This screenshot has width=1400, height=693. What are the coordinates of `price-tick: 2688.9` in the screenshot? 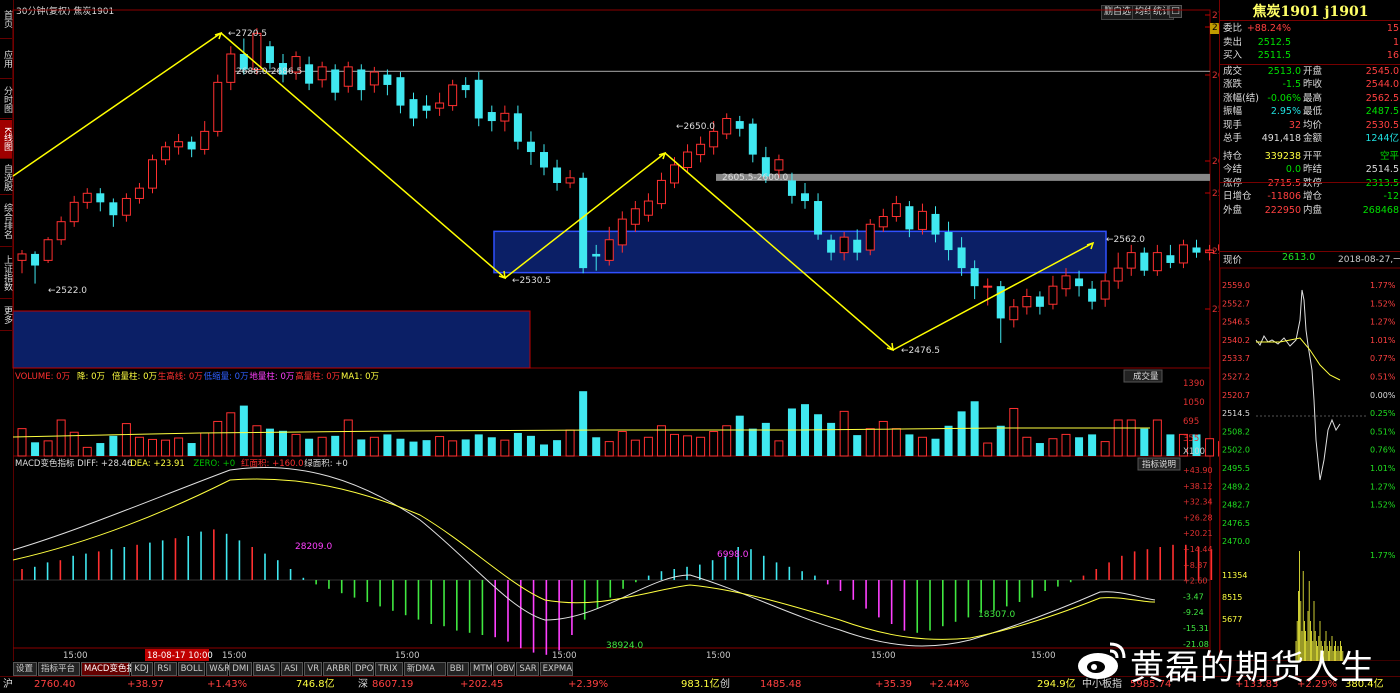 It's located at (1215, 76).